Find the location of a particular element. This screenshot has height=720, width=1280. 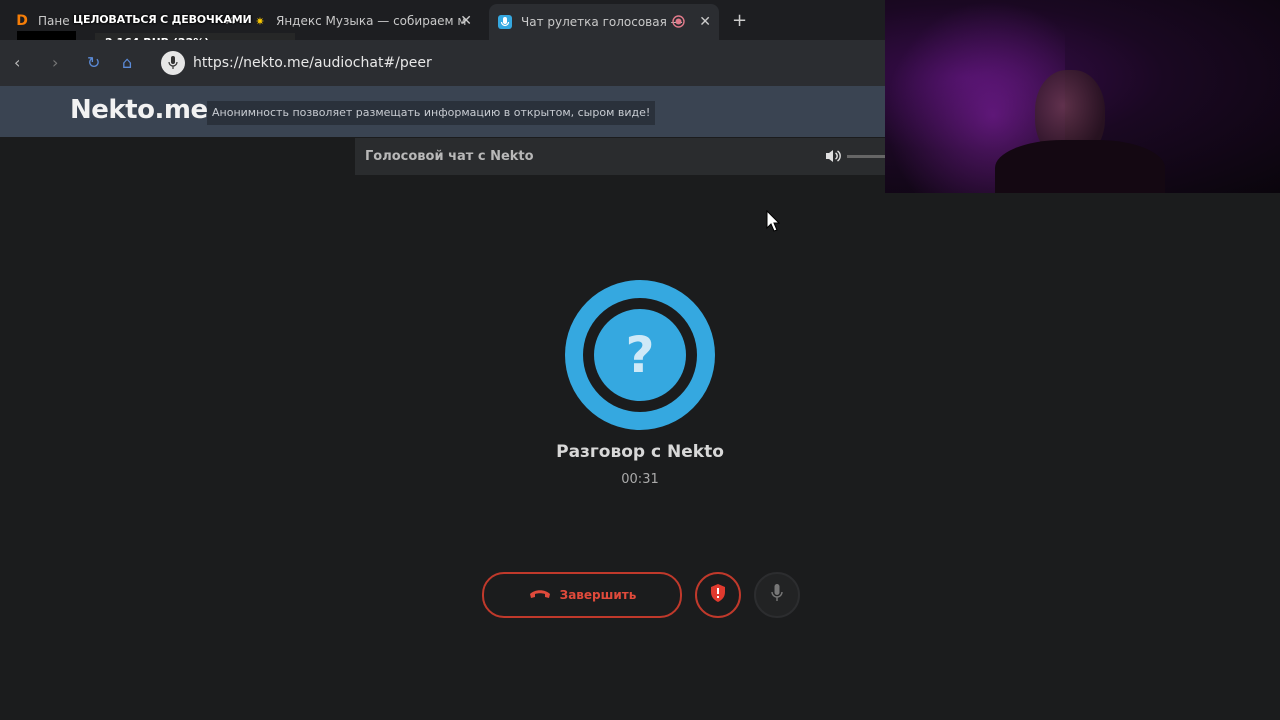

hang-up-icon is located at coordinates (540, 595).